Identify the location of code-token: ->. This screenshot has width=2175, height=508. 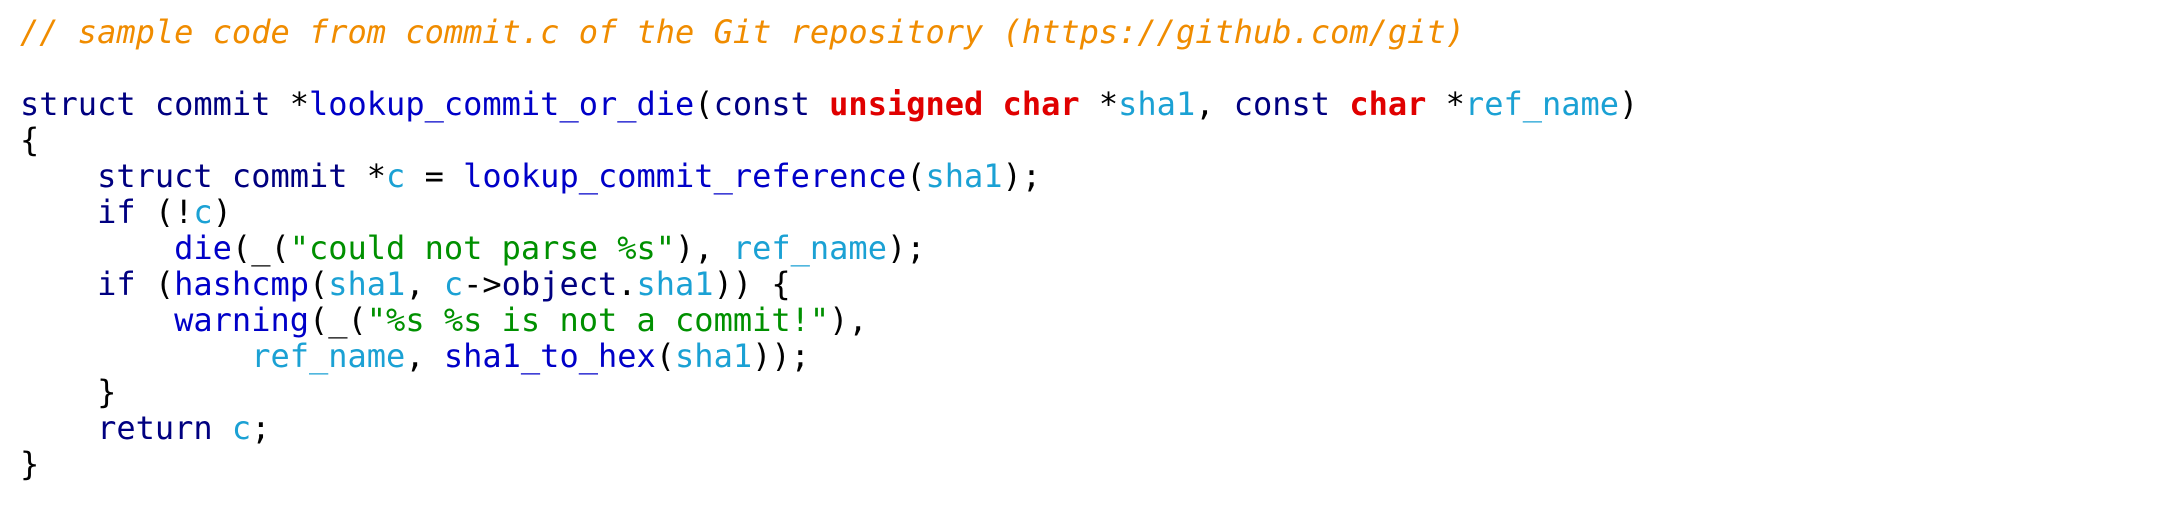
(482, 284).